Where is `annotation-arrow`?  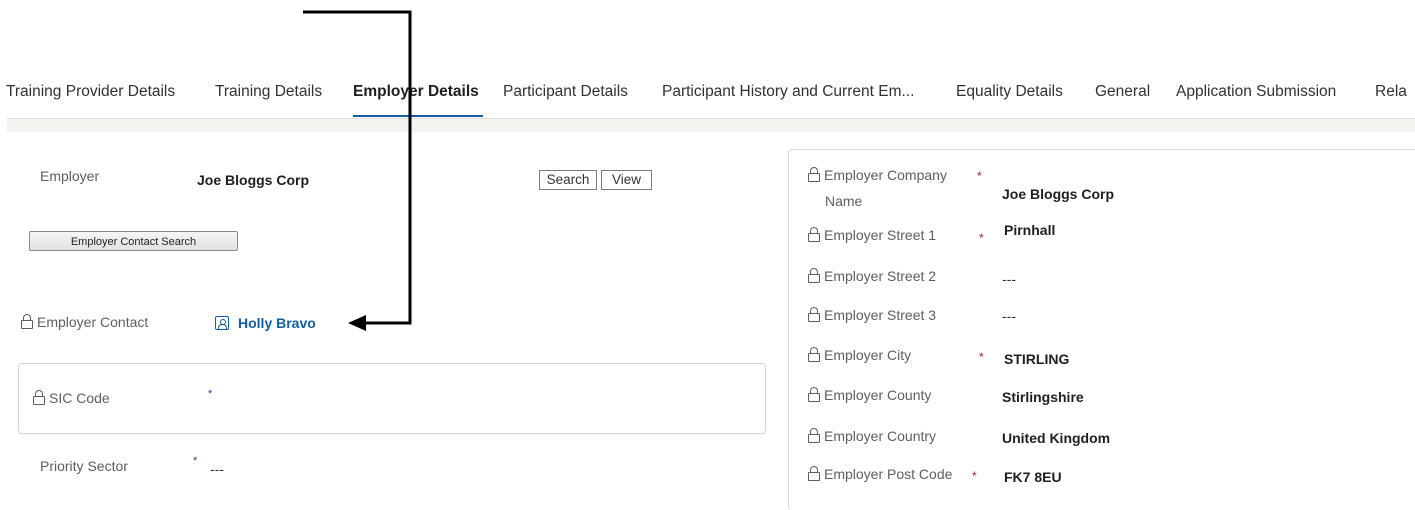
annotation-arrow is located at coordinates (357, 170).